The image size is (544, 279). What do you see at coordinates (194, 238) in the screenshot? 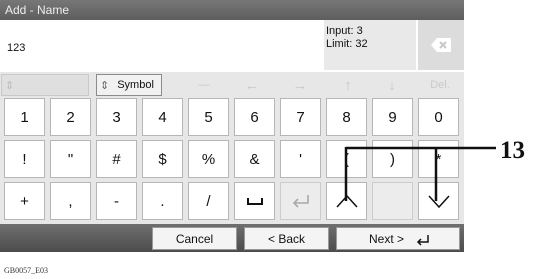
I see `cancel-button: Cancel` at bounding box center [194, 238].